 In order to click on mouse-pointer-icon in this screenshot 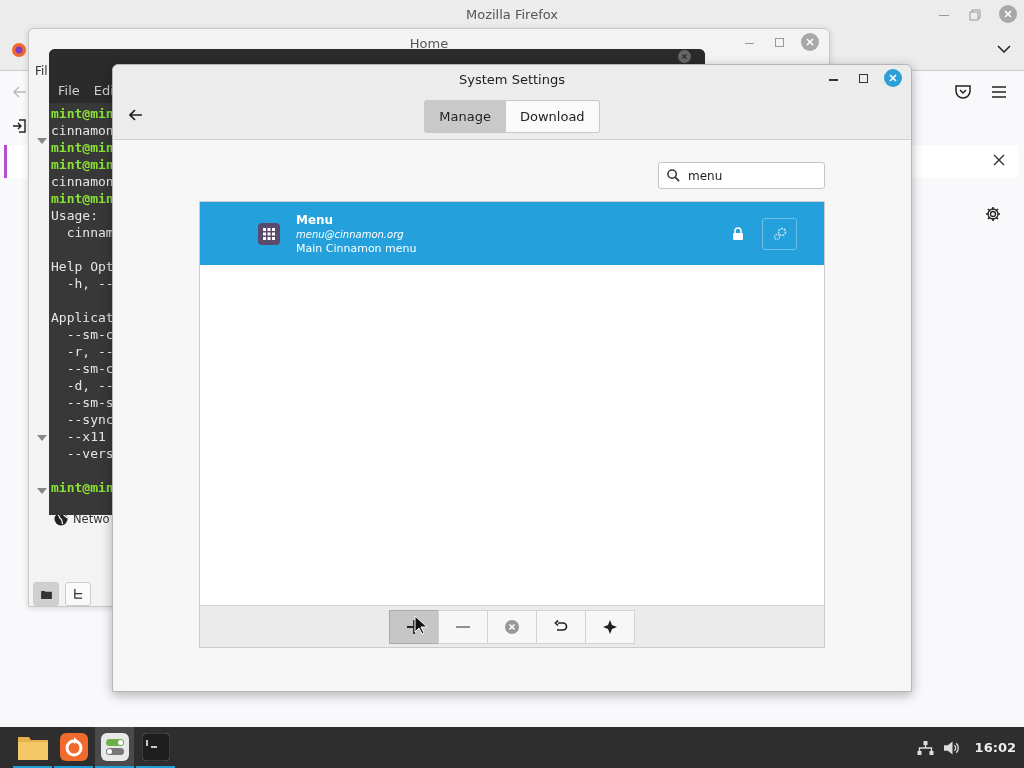, I will do `click(421, 625)`.